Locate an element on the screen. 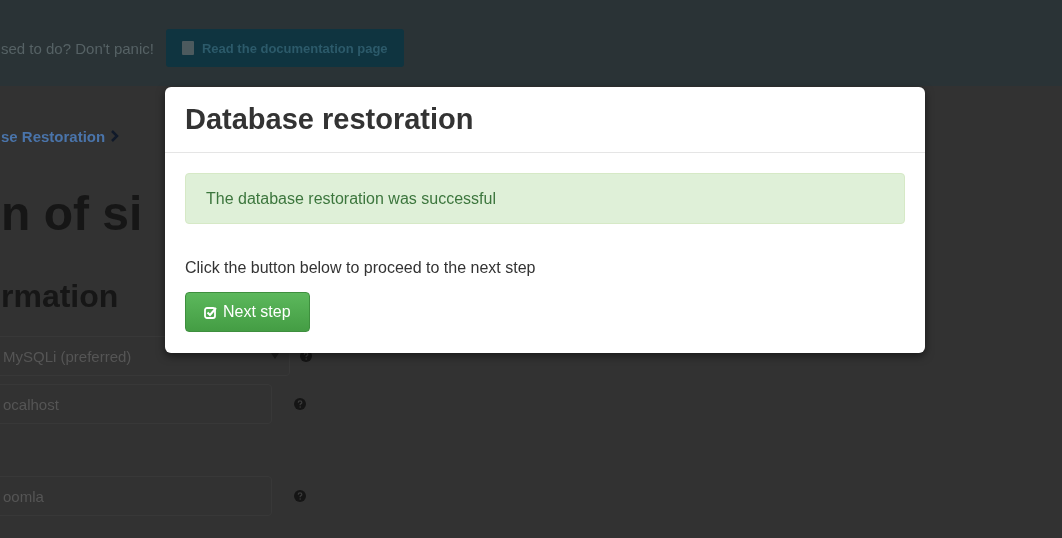 This screenshot has height=538, width=1062. next-step-button: Next step is located at coordinates (247, 312).